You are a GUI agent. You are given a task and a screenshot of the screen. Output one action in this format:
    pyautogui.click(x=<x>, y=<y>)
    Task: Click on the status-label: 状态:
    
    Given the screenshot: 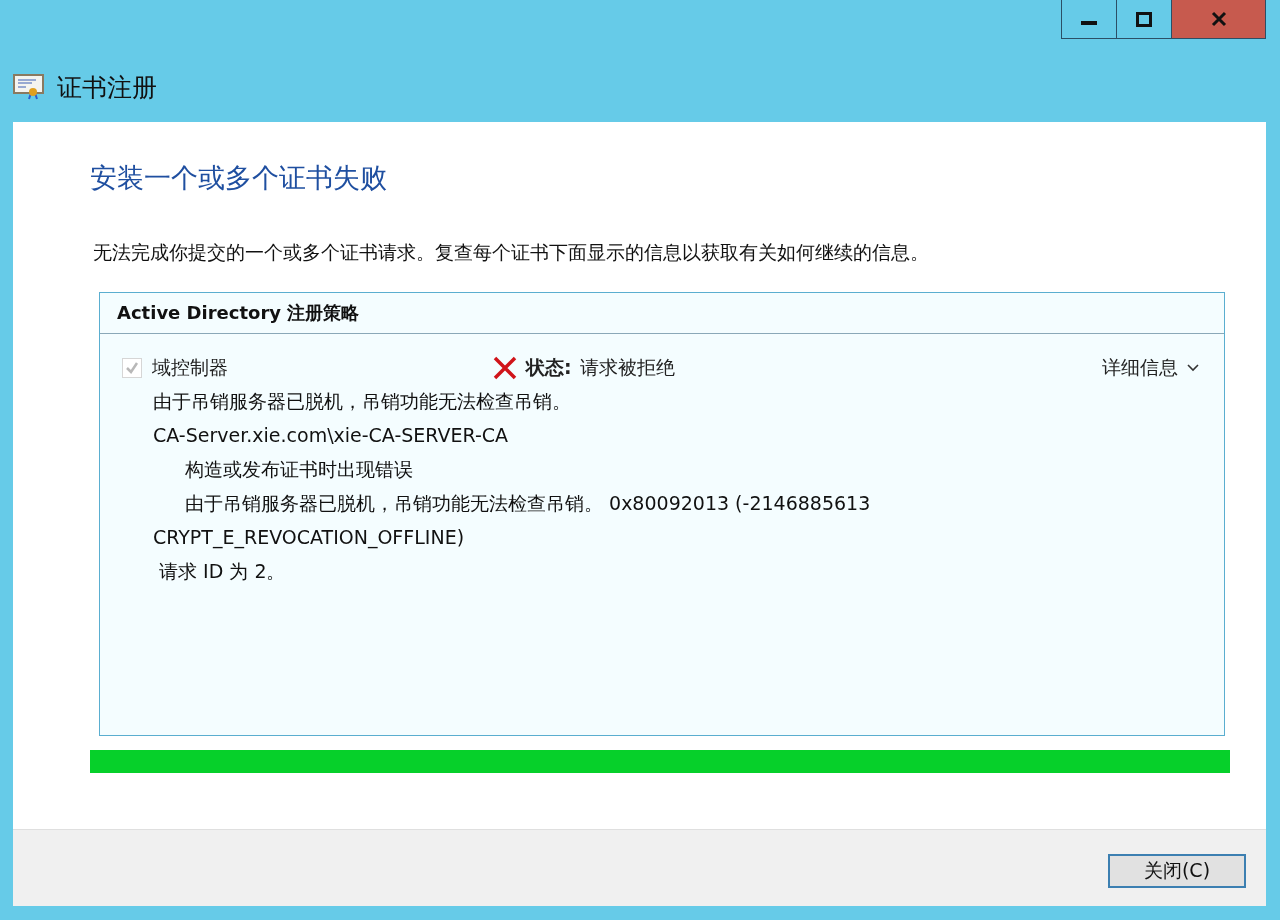 What is the action you would take?
    pyautogui.click(x=549, y=367)
    